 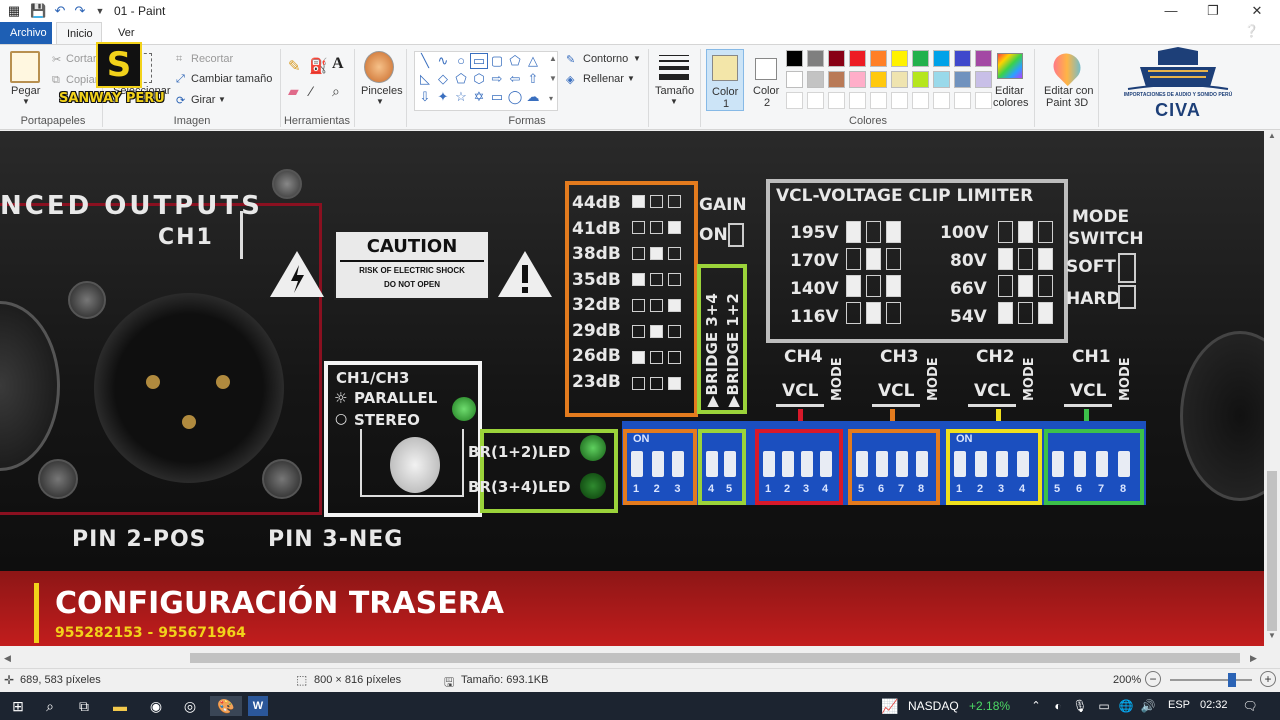 What do you see at coordinates (258, 706) in the screenshot?
I see `word-icon: W` at bounding box center [258, 706].